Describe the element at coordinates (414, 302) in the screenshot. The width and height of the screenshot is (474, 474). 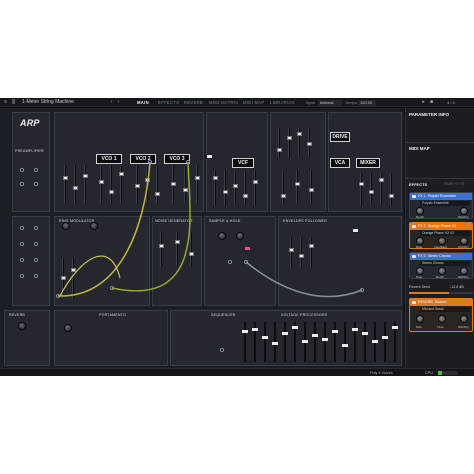
I see `reverb-power-icon` at that location.